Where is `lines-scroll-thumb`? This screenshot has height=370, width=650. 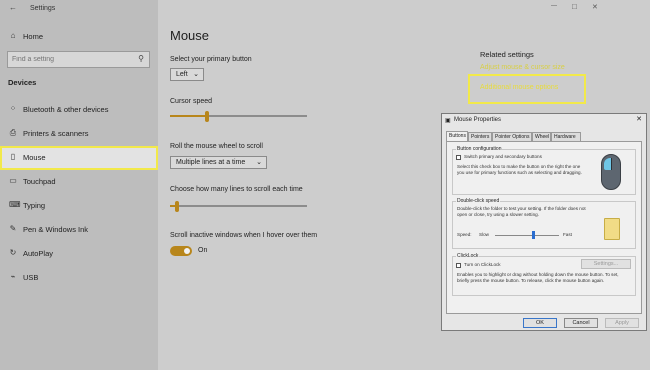
lines-scroll-thumb is located at coordinates (176, 206).